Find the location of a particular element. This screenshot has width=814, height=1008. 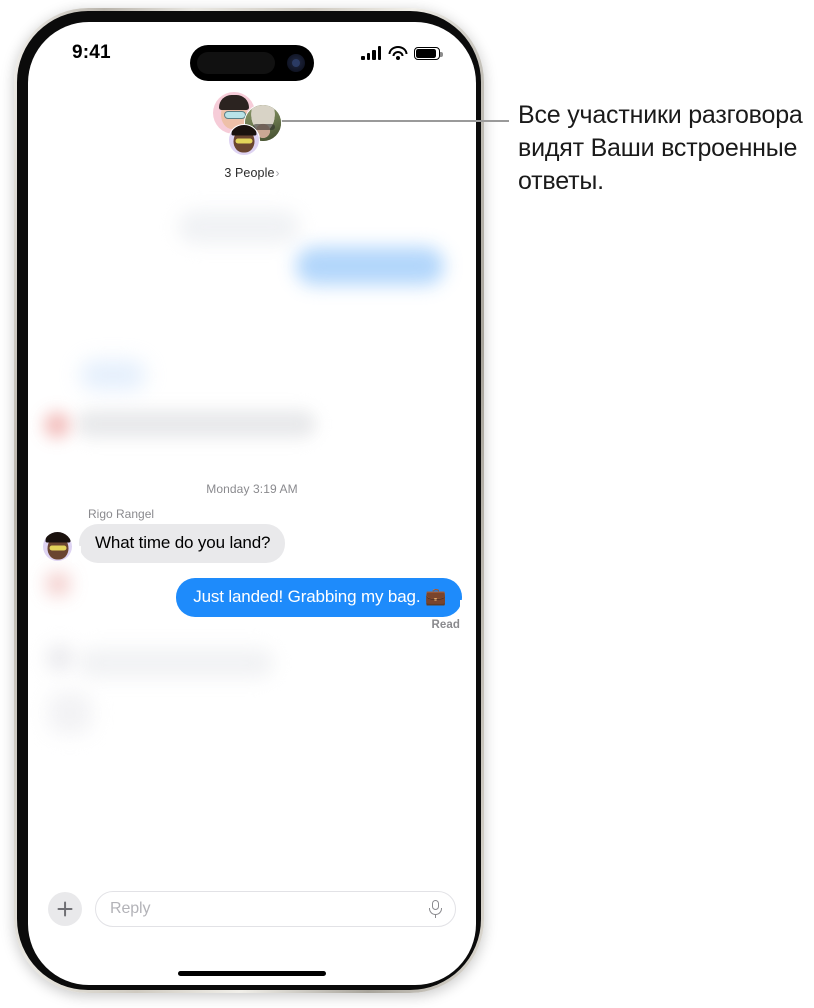

incoming-message-bubble: What time do you land? is located at coordinates (178, 543).